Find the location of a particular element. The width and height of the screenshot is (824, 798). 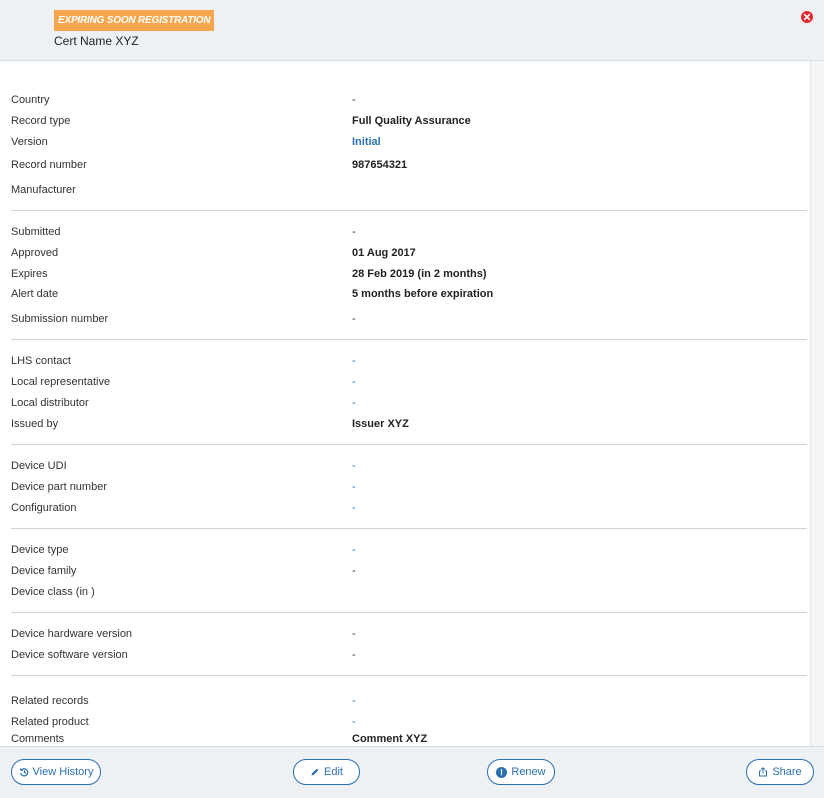

field-row-related-product: Related product - is located at coordinates (409, 722).